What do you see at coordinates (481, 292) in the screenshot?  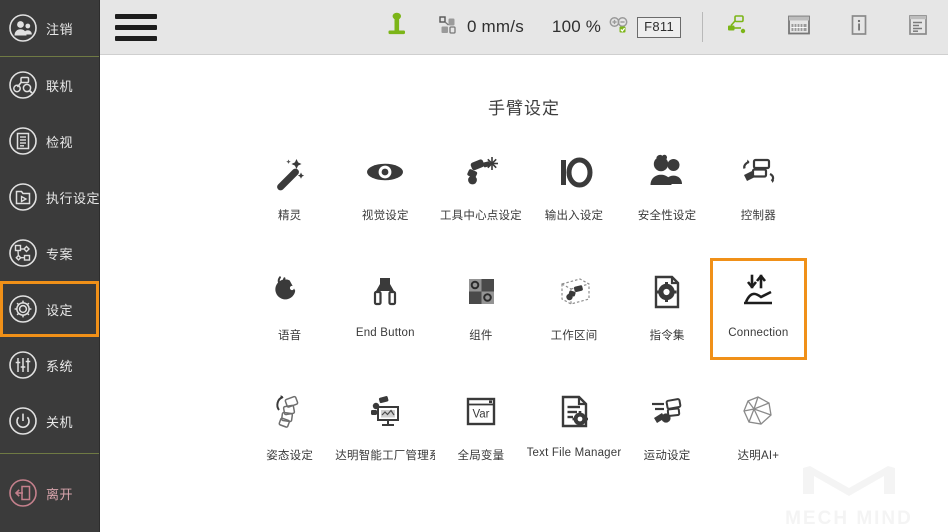 I see `component-icon` at bounding box center [481, 292].